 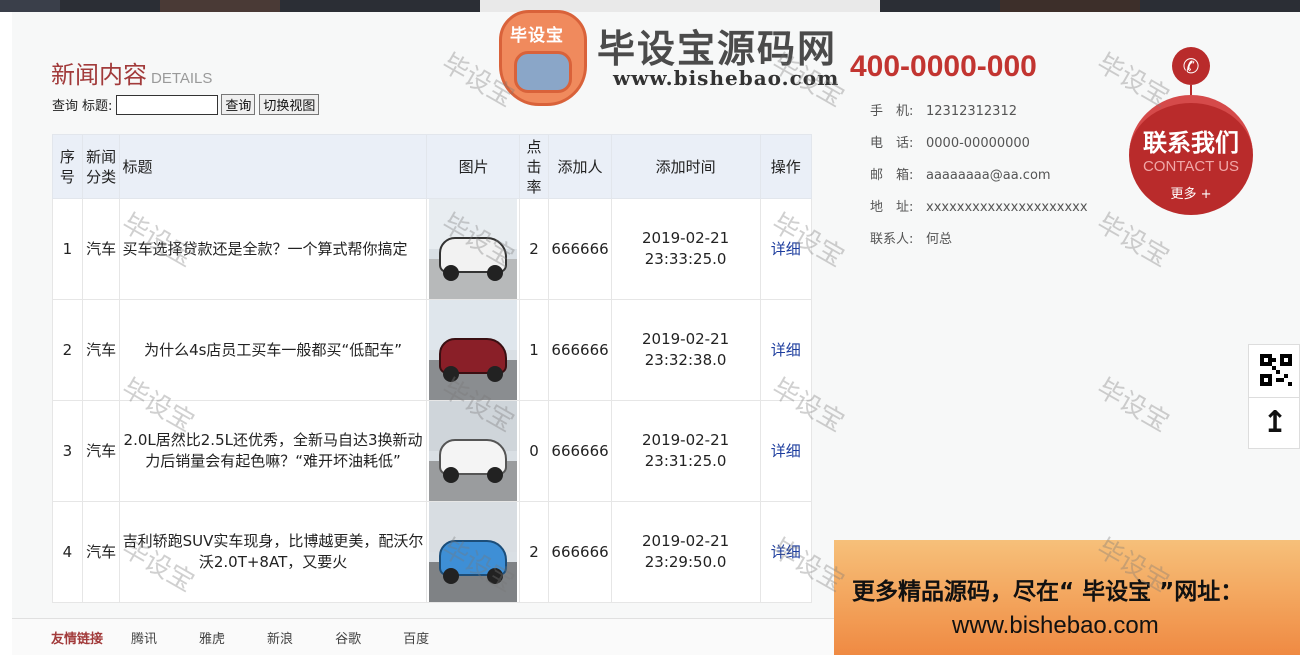 What do you see at coordinates (717, 49) in the screenshot?
I see `logo-title: 毕设宝源码网` at bounding box center [717, 49].